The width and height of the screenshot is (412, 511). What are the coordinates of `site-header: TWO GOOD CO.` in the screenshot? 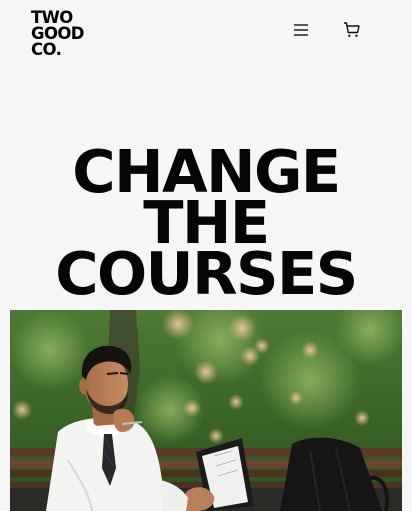 It's located at (206, 35).